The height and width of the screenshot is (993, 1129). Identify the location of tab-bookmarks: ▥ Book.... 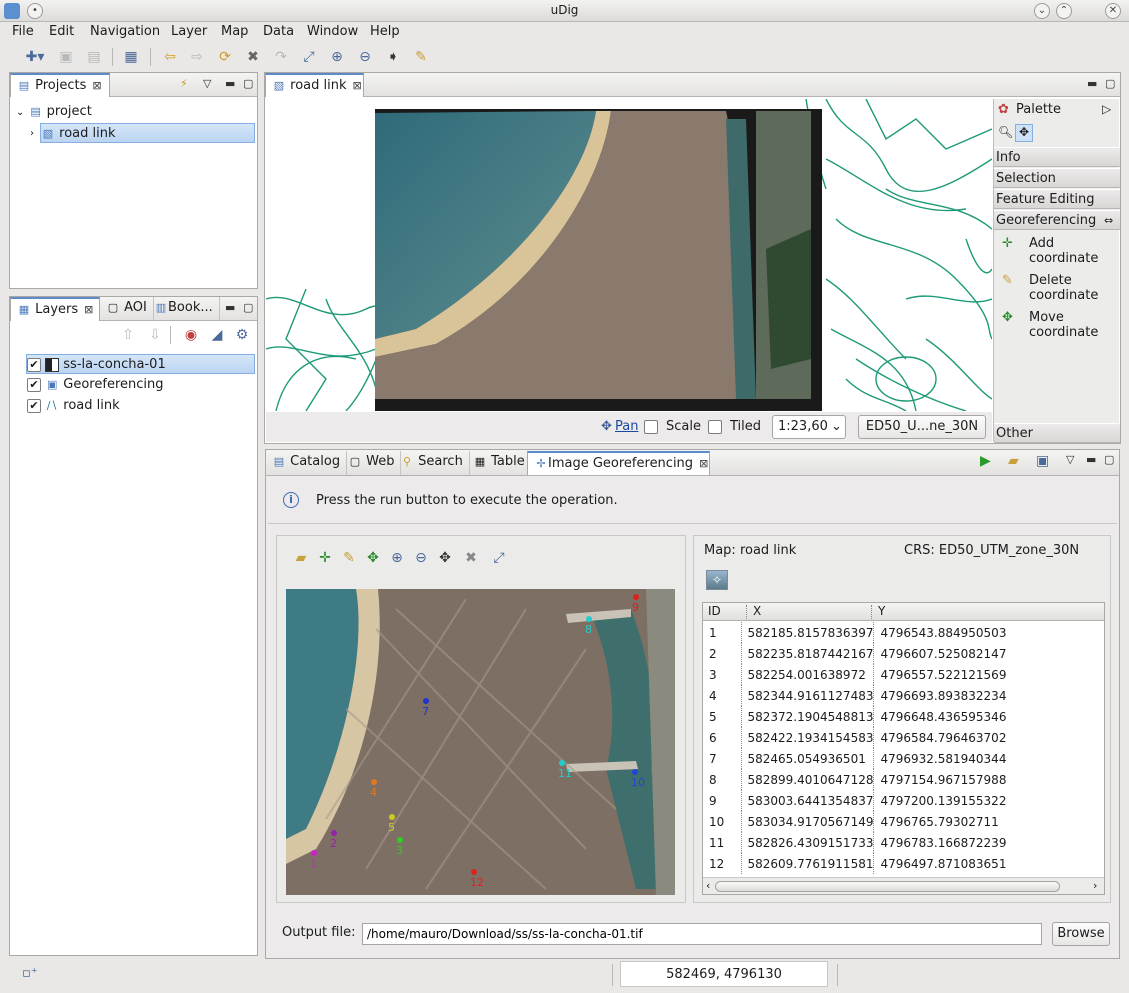
(184, 309).